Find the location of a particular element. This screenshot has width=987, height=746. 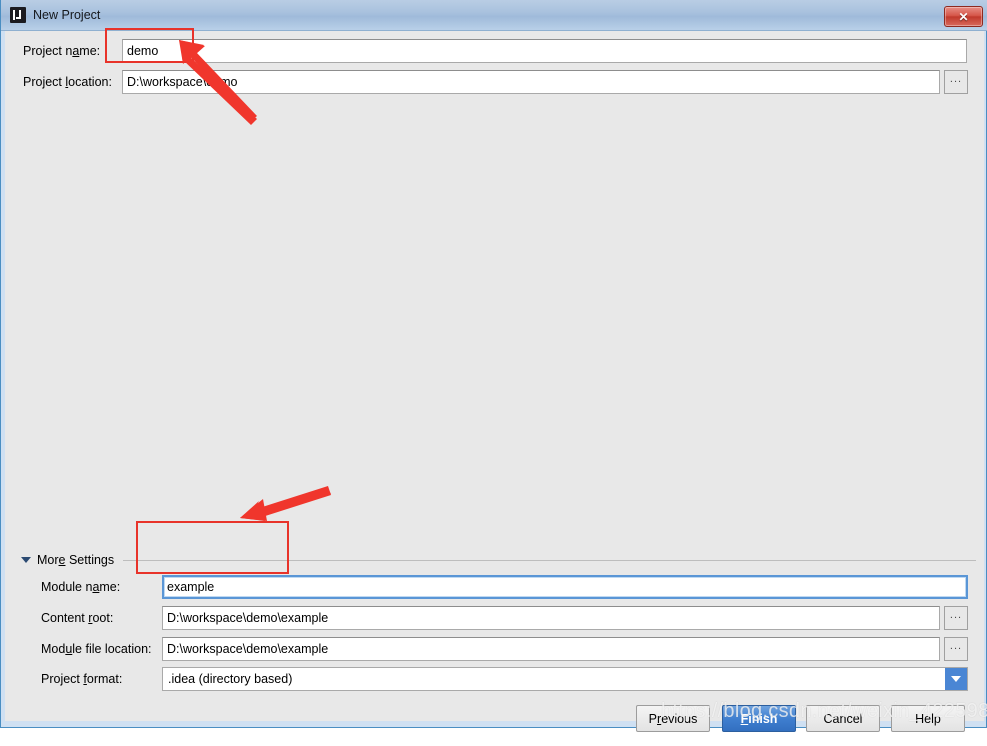

project-name-row: Project name: demo is located at coordinates (494, 51).